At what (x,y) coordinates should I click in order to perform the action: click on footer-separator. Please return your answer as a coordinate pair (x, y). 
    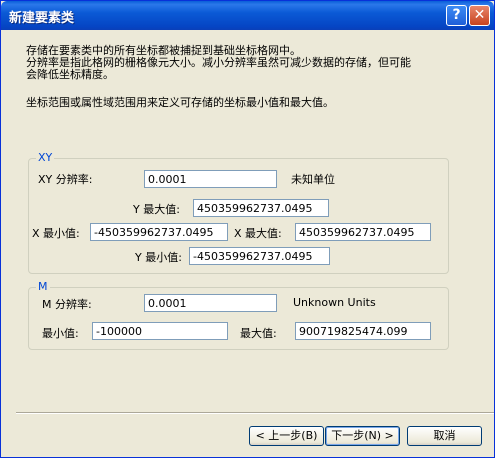
    Looking at the image, I should click on (255, 413).